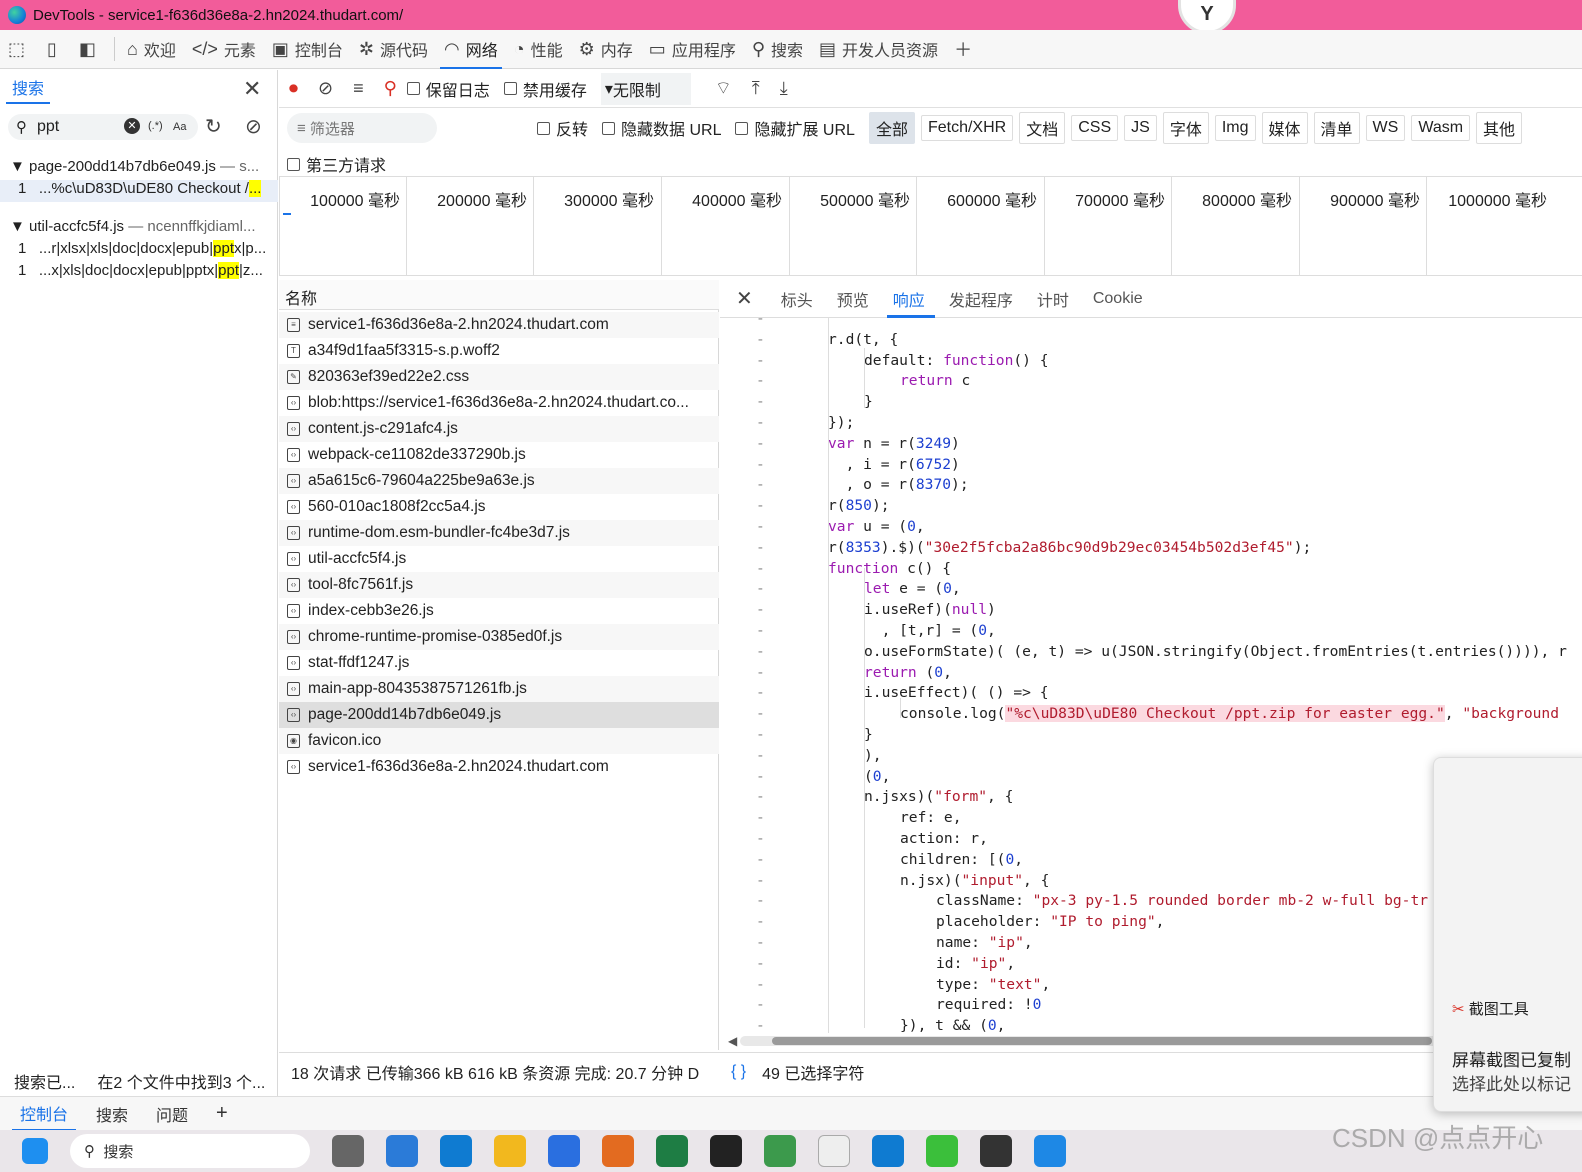 The width and height of the screenshot is (1582, 1172). Describe the element at coordinates (213, 126) in the screenshot. I see `refresh-icon: ↻` at that location.